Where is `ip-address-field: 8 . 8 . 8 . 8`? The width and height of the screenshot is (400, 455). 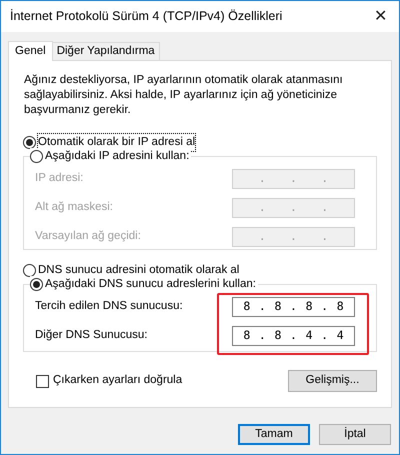
ip-address-field: 8 . 8 . 8 . 8 is located at coordinates (293, 307).